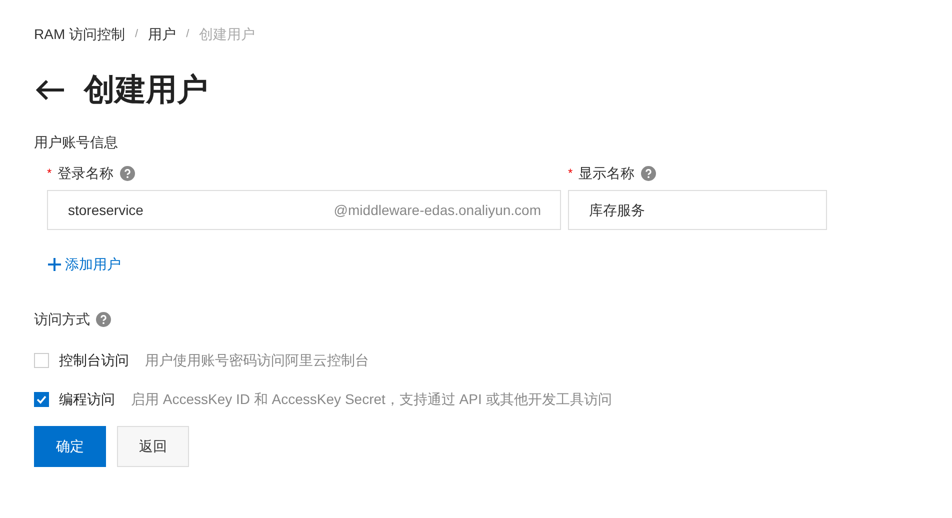 This screenshot has height=518, width=952. What do you see at coordinates (86, 173) in the screenshot?
I see `field-label: 登录名称` at bounding box center [86, 173].